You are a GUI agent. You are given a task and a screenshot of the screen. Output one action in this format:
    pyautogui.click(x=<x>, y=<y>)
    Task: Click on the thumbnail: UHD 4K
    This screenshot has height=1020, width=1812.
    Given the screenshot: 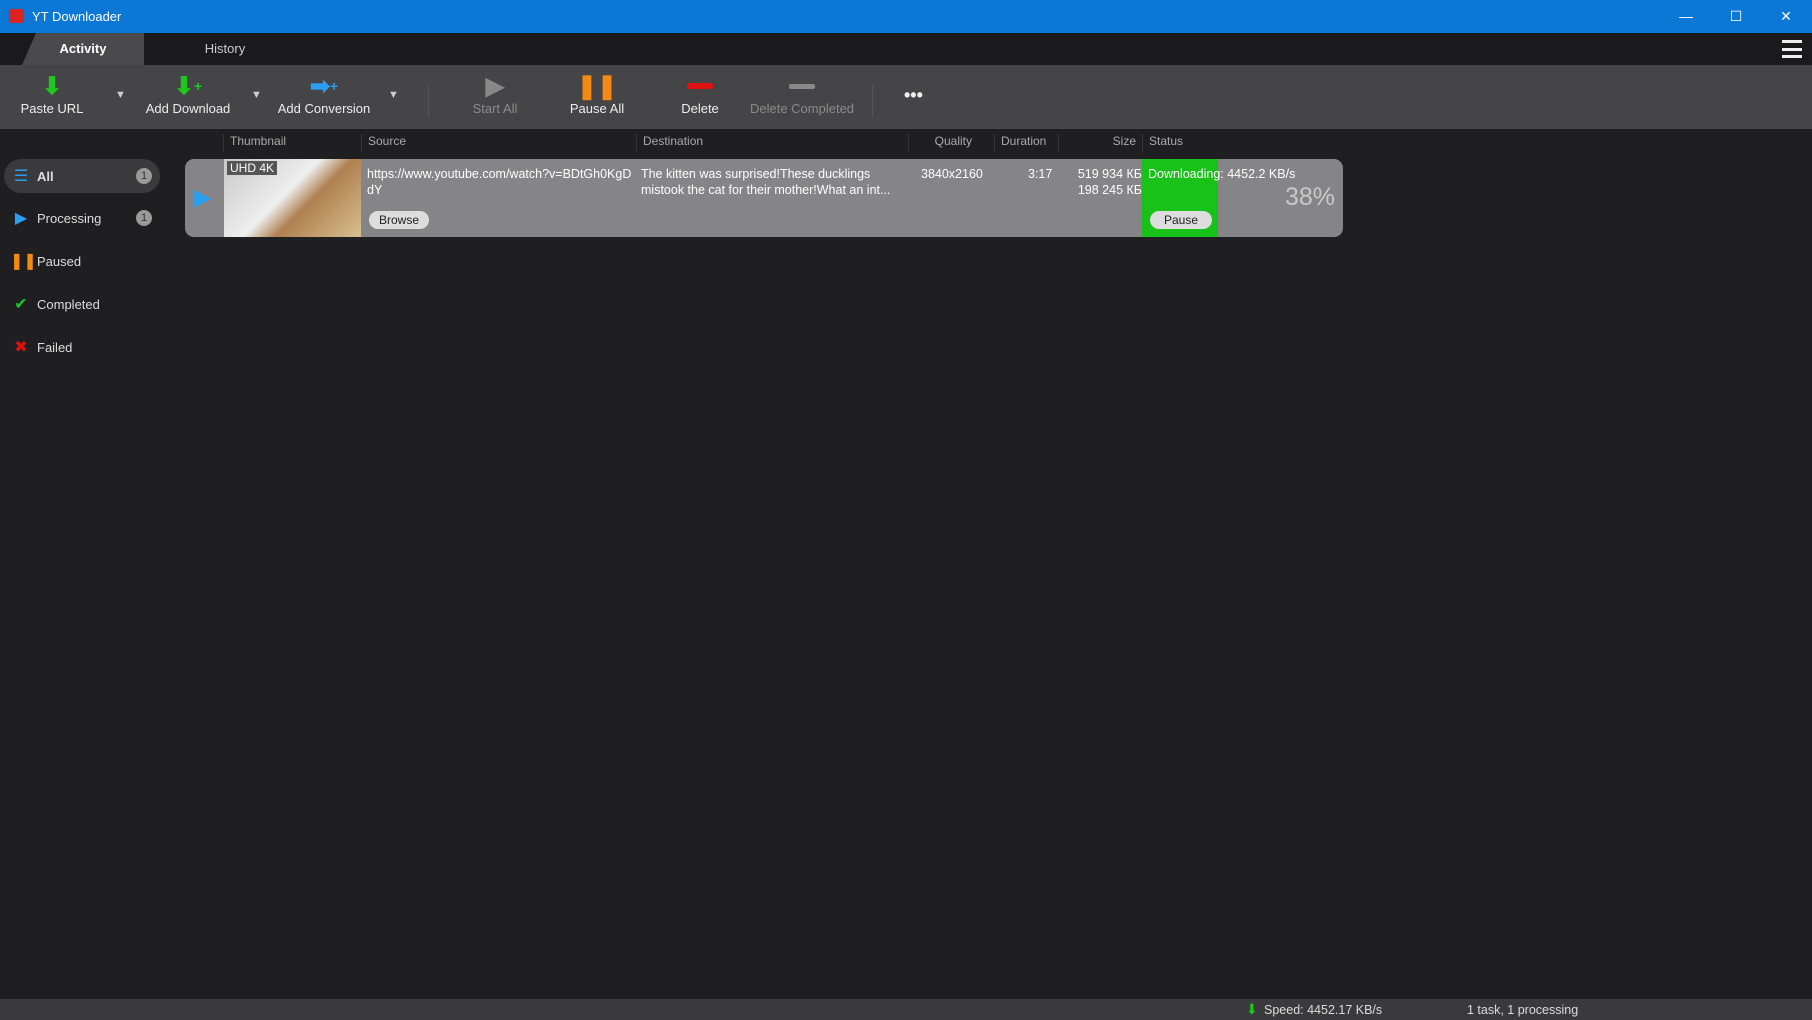 What is the action you would take?
    pyautogui.click(x=292, y=198)
    